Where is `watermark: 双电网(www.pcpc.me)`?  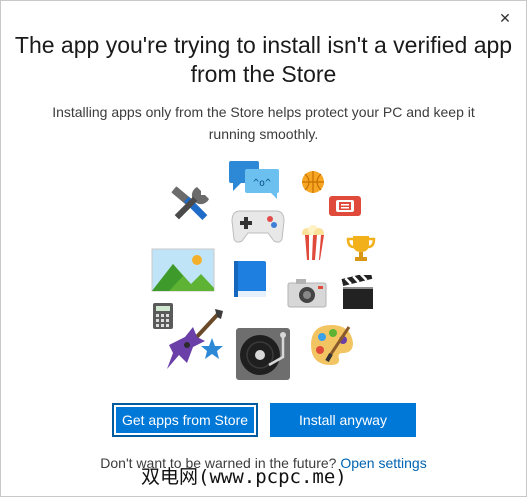
watermark: 双电网(www.pcpc.me) is located at coordinates (244, 477).